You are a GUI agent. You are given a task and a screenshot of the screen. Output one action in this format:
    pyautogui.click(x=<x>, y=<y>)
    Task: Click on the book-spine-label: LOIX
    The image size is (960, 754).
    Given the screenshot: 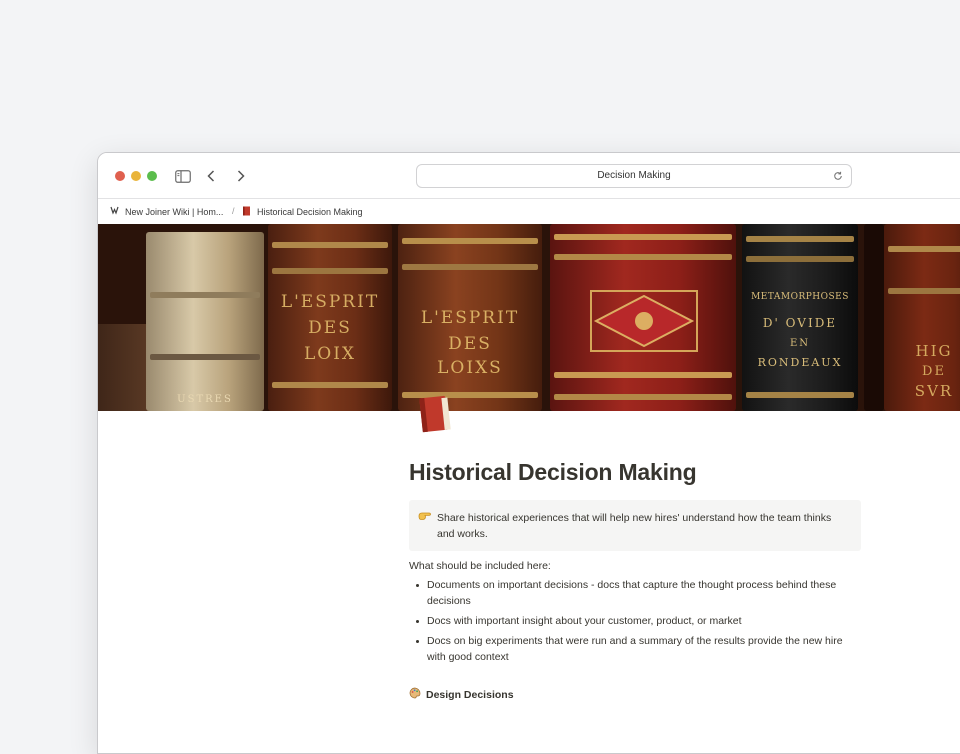 What is the action you would take?
    pyautogui.click(x=330, y=354)
    